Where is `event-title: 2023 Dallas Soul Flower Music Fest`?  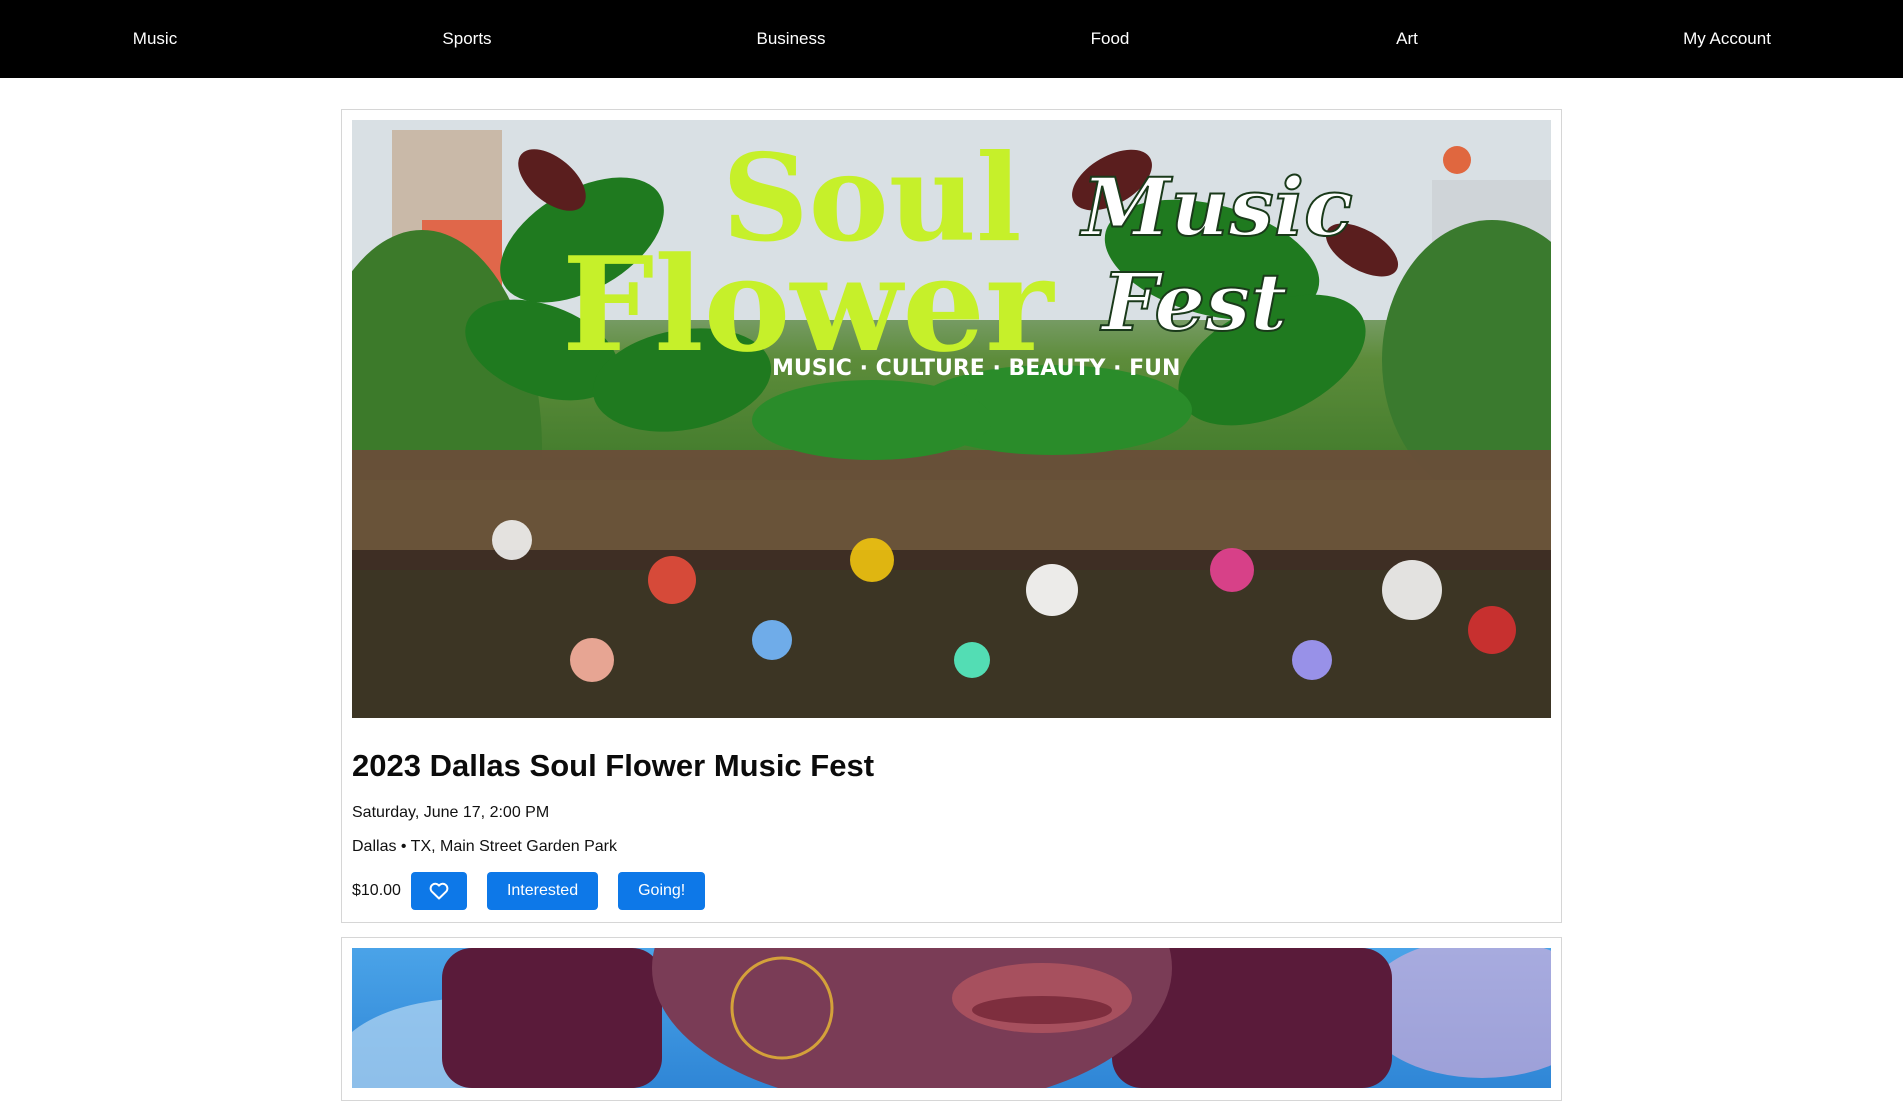 event-title: 2023 Dallas Soul Flower Music Fest is located at coordinates (951, 766).